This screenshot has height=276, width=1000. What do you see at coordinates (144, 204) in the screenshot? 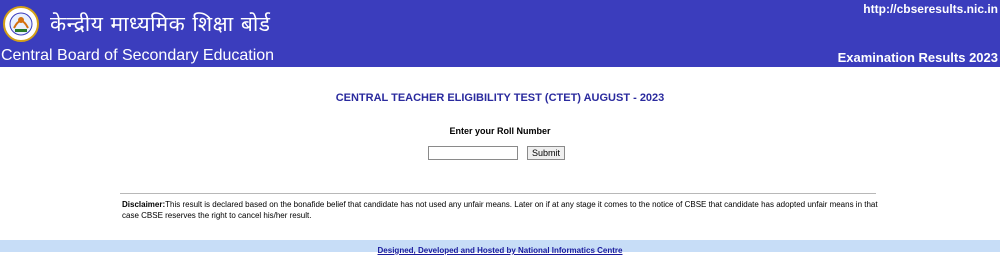
I see `disclaimer-label: Disclaimer:` at bounding box center [144, 204].